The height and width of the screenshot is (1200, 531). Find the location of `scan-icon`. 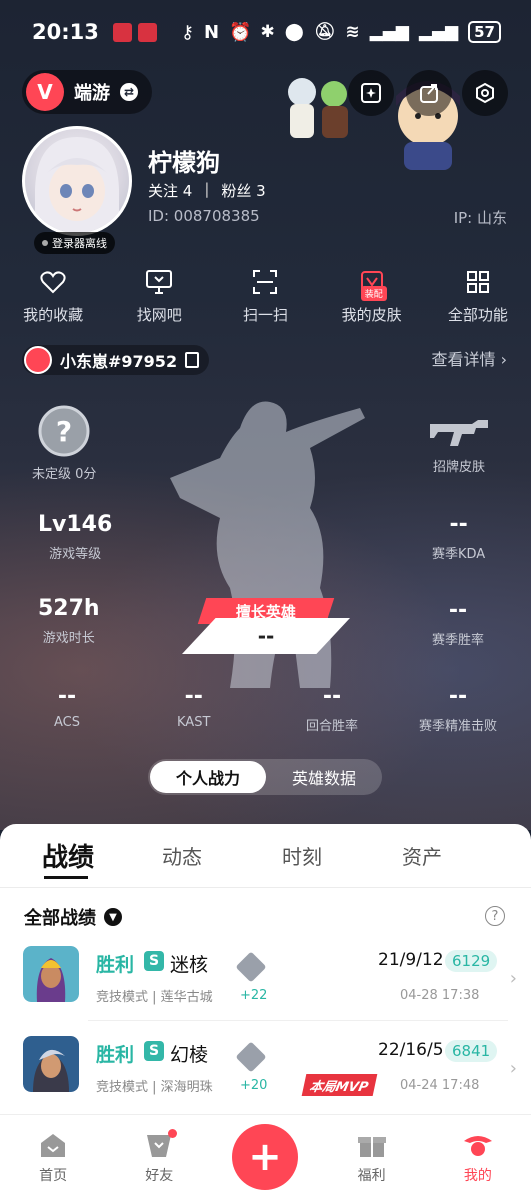

scan-icon is located at coordinates (265, 282).